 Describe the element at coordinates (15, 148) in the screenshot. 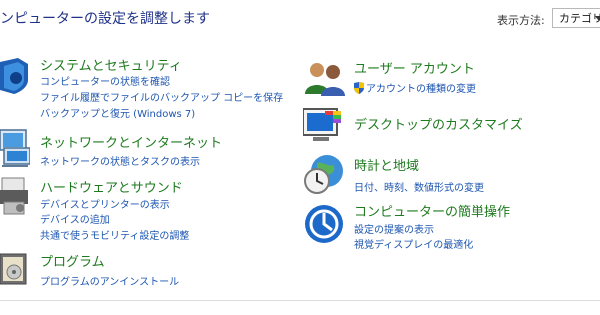

I see `network-internet-icon` at that location.